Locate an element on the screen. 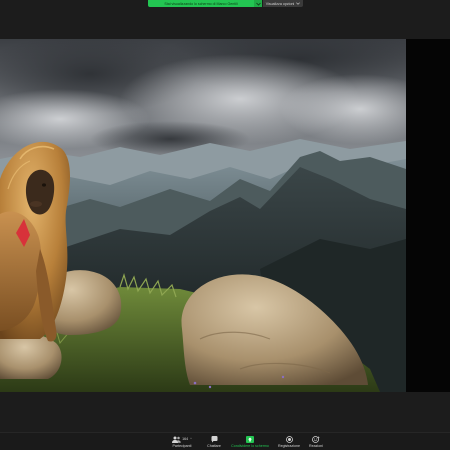  reactions-button: Reazioni is located at coordinates (316, 441).